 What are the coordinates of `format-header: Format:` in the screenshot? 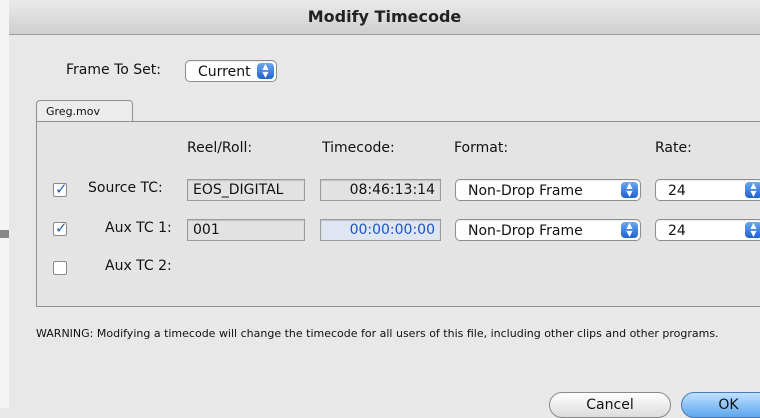 It's located at (481, 148).